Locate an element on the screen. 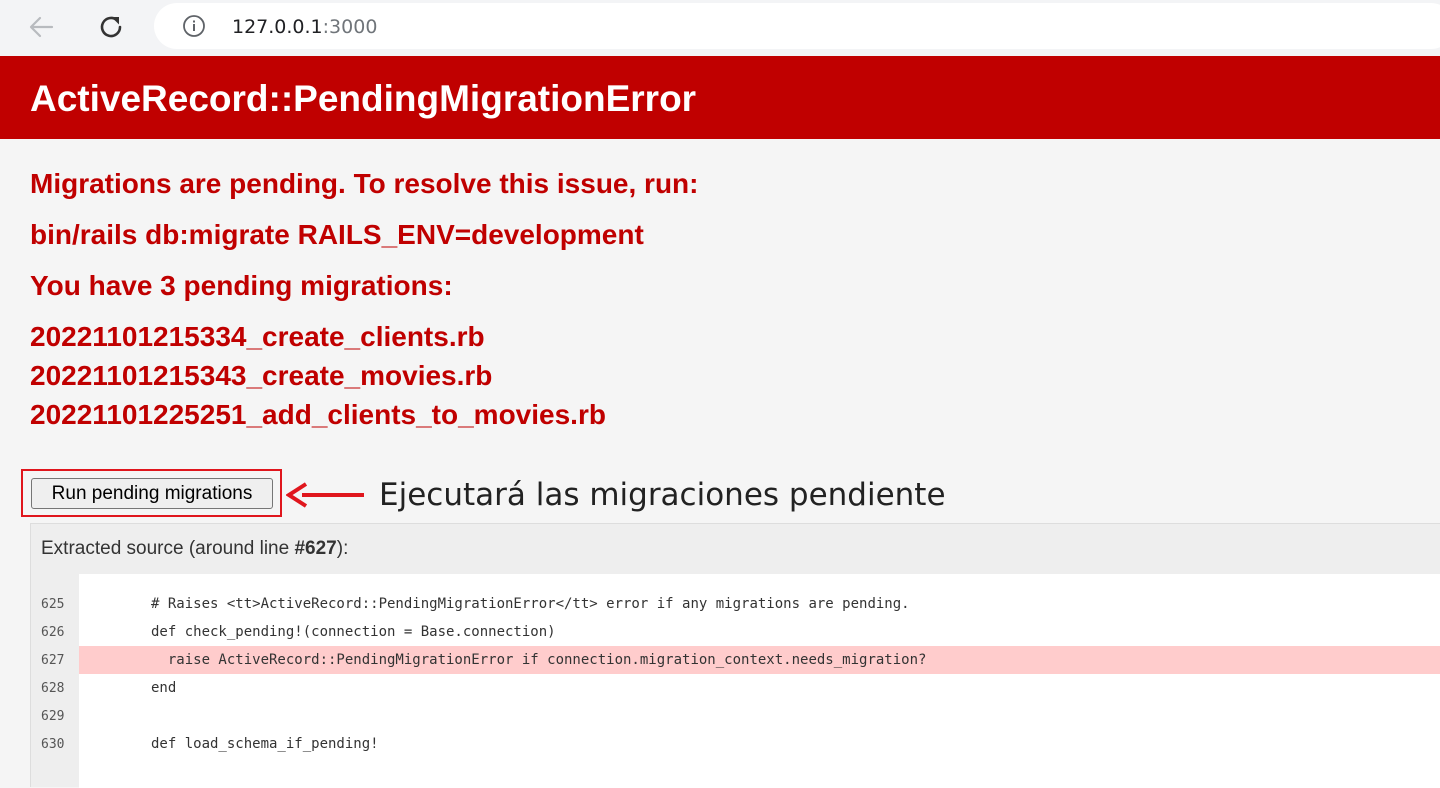 This screenshot has width=1440, height=788. error-header: ActiveRecord::PendingMigrationError is located at coordinates (720, 97).